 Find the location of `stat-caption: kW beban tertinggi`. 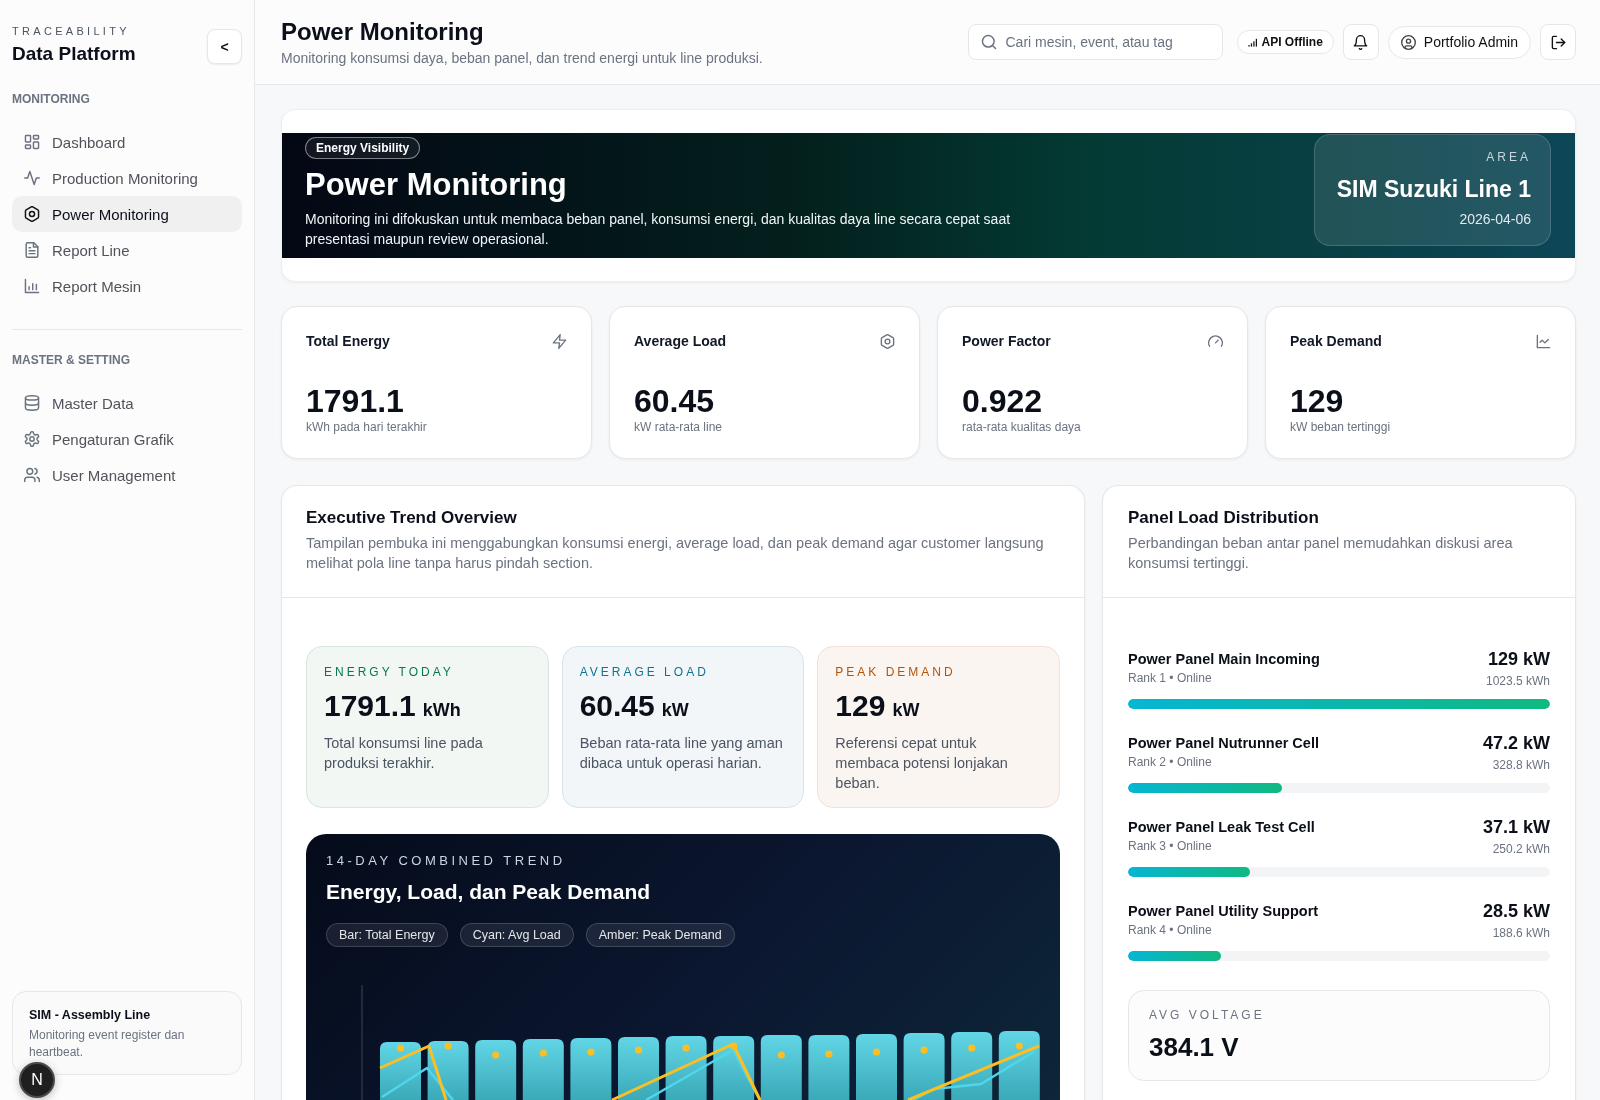

stat-caption: kW beban tertinggi is located at coordinates (1340, 427).